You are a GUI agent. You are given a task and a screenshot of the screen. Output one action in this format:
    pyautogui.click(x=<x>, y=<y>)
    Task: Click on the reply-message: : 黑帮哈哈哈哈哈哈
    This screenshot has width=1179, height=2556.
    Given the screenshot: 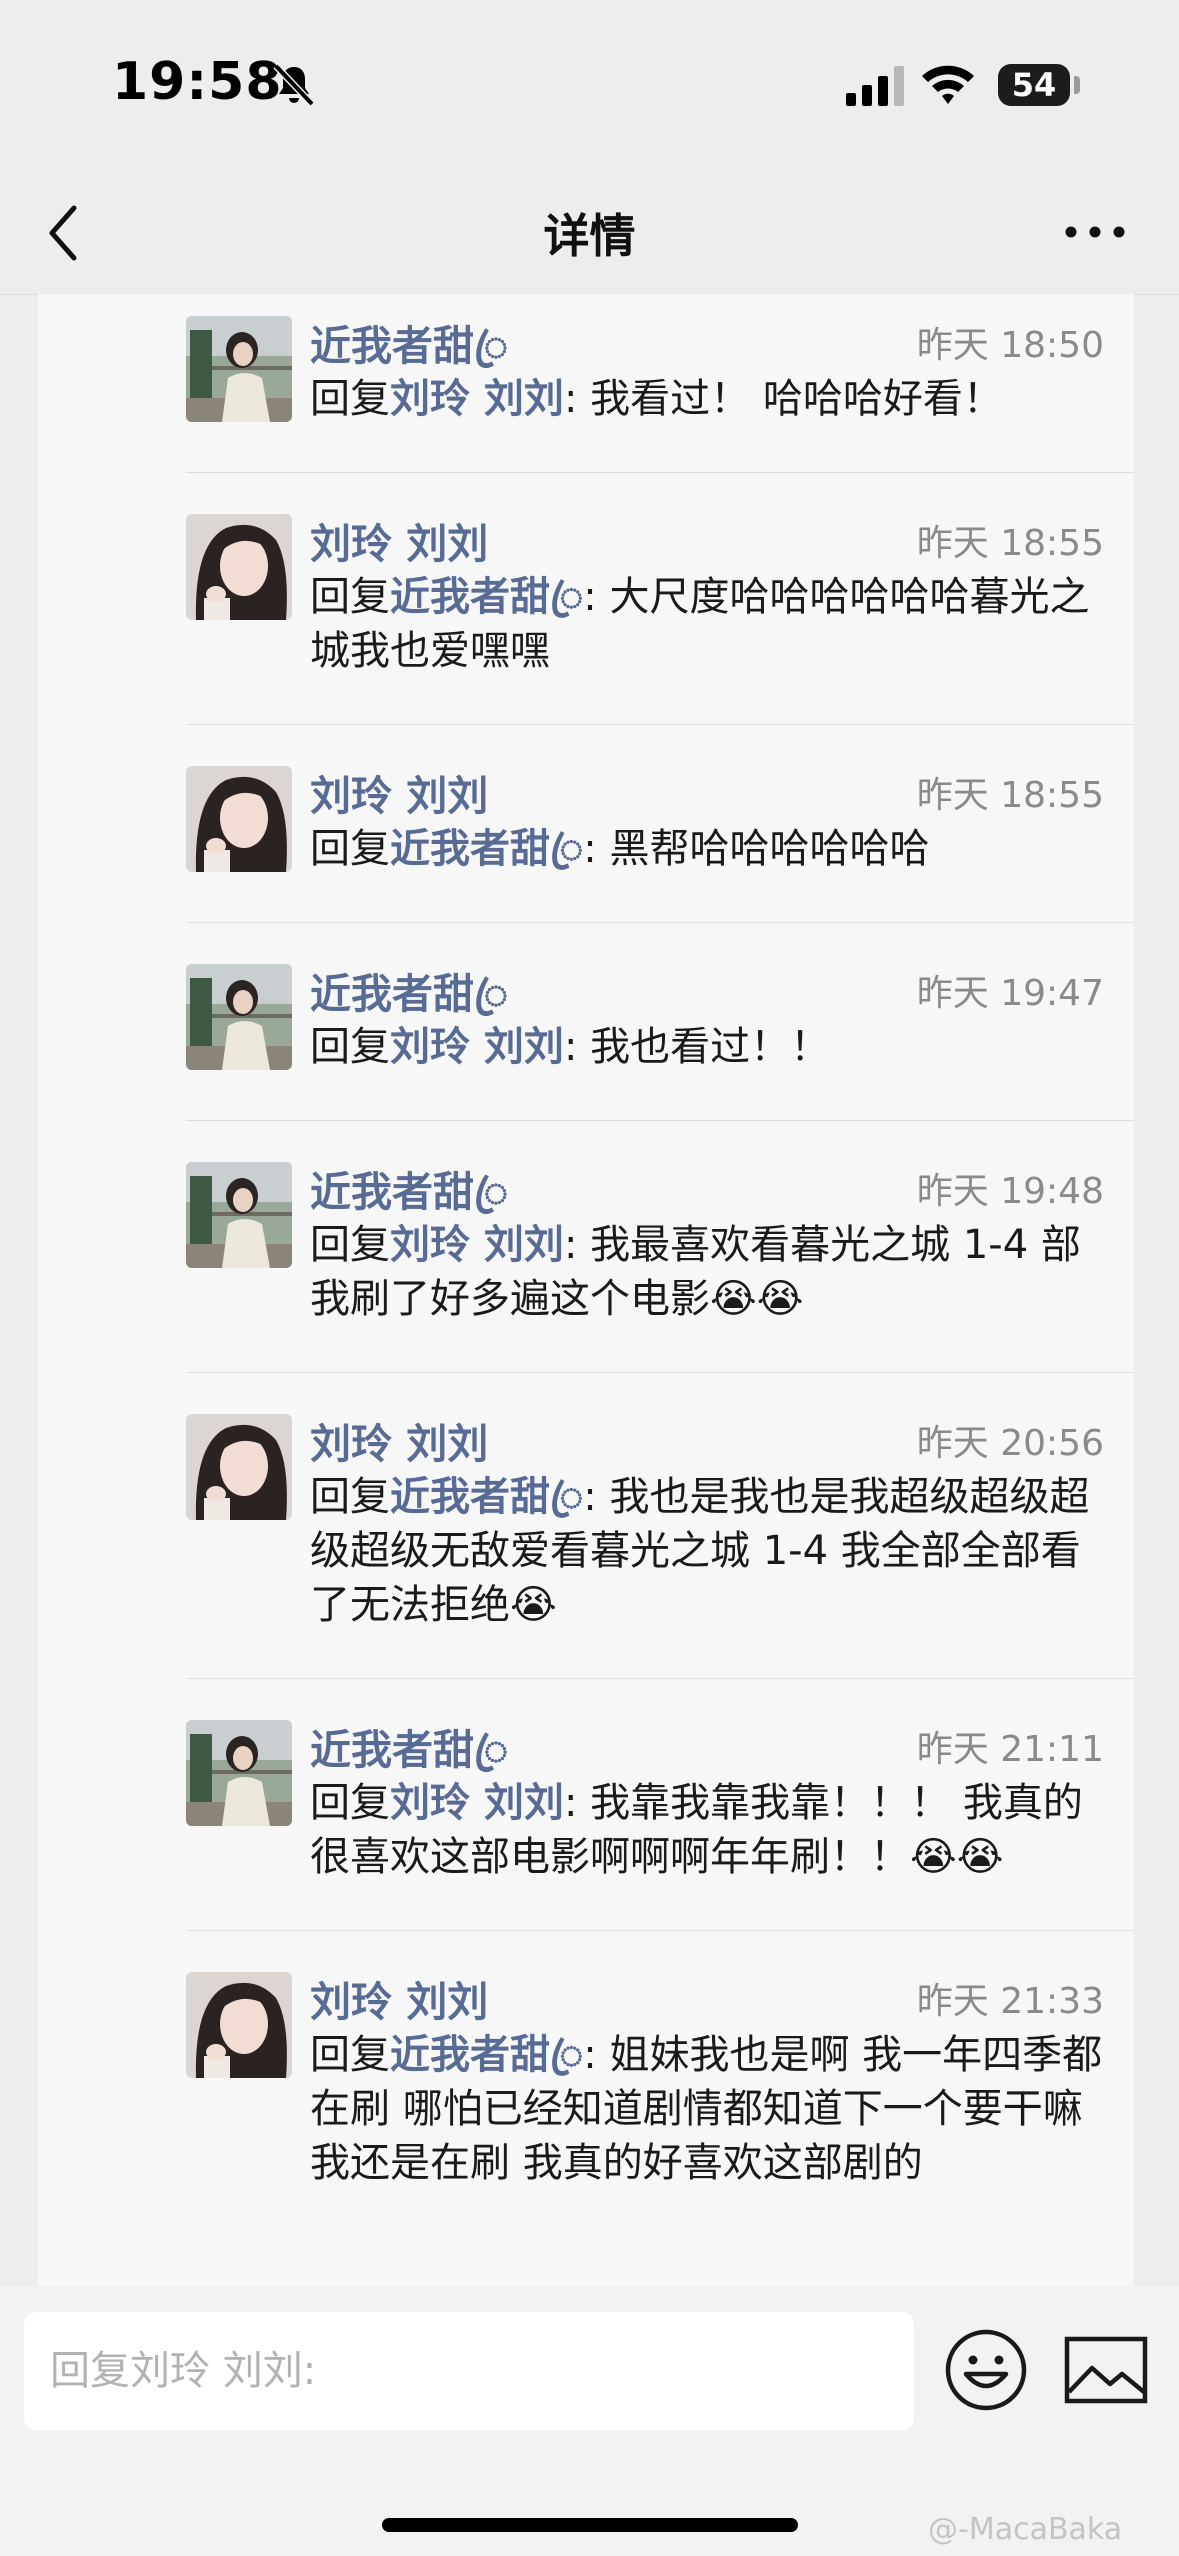 What is the action you would take?
    pyautogui.click(x=756, y=849)
    